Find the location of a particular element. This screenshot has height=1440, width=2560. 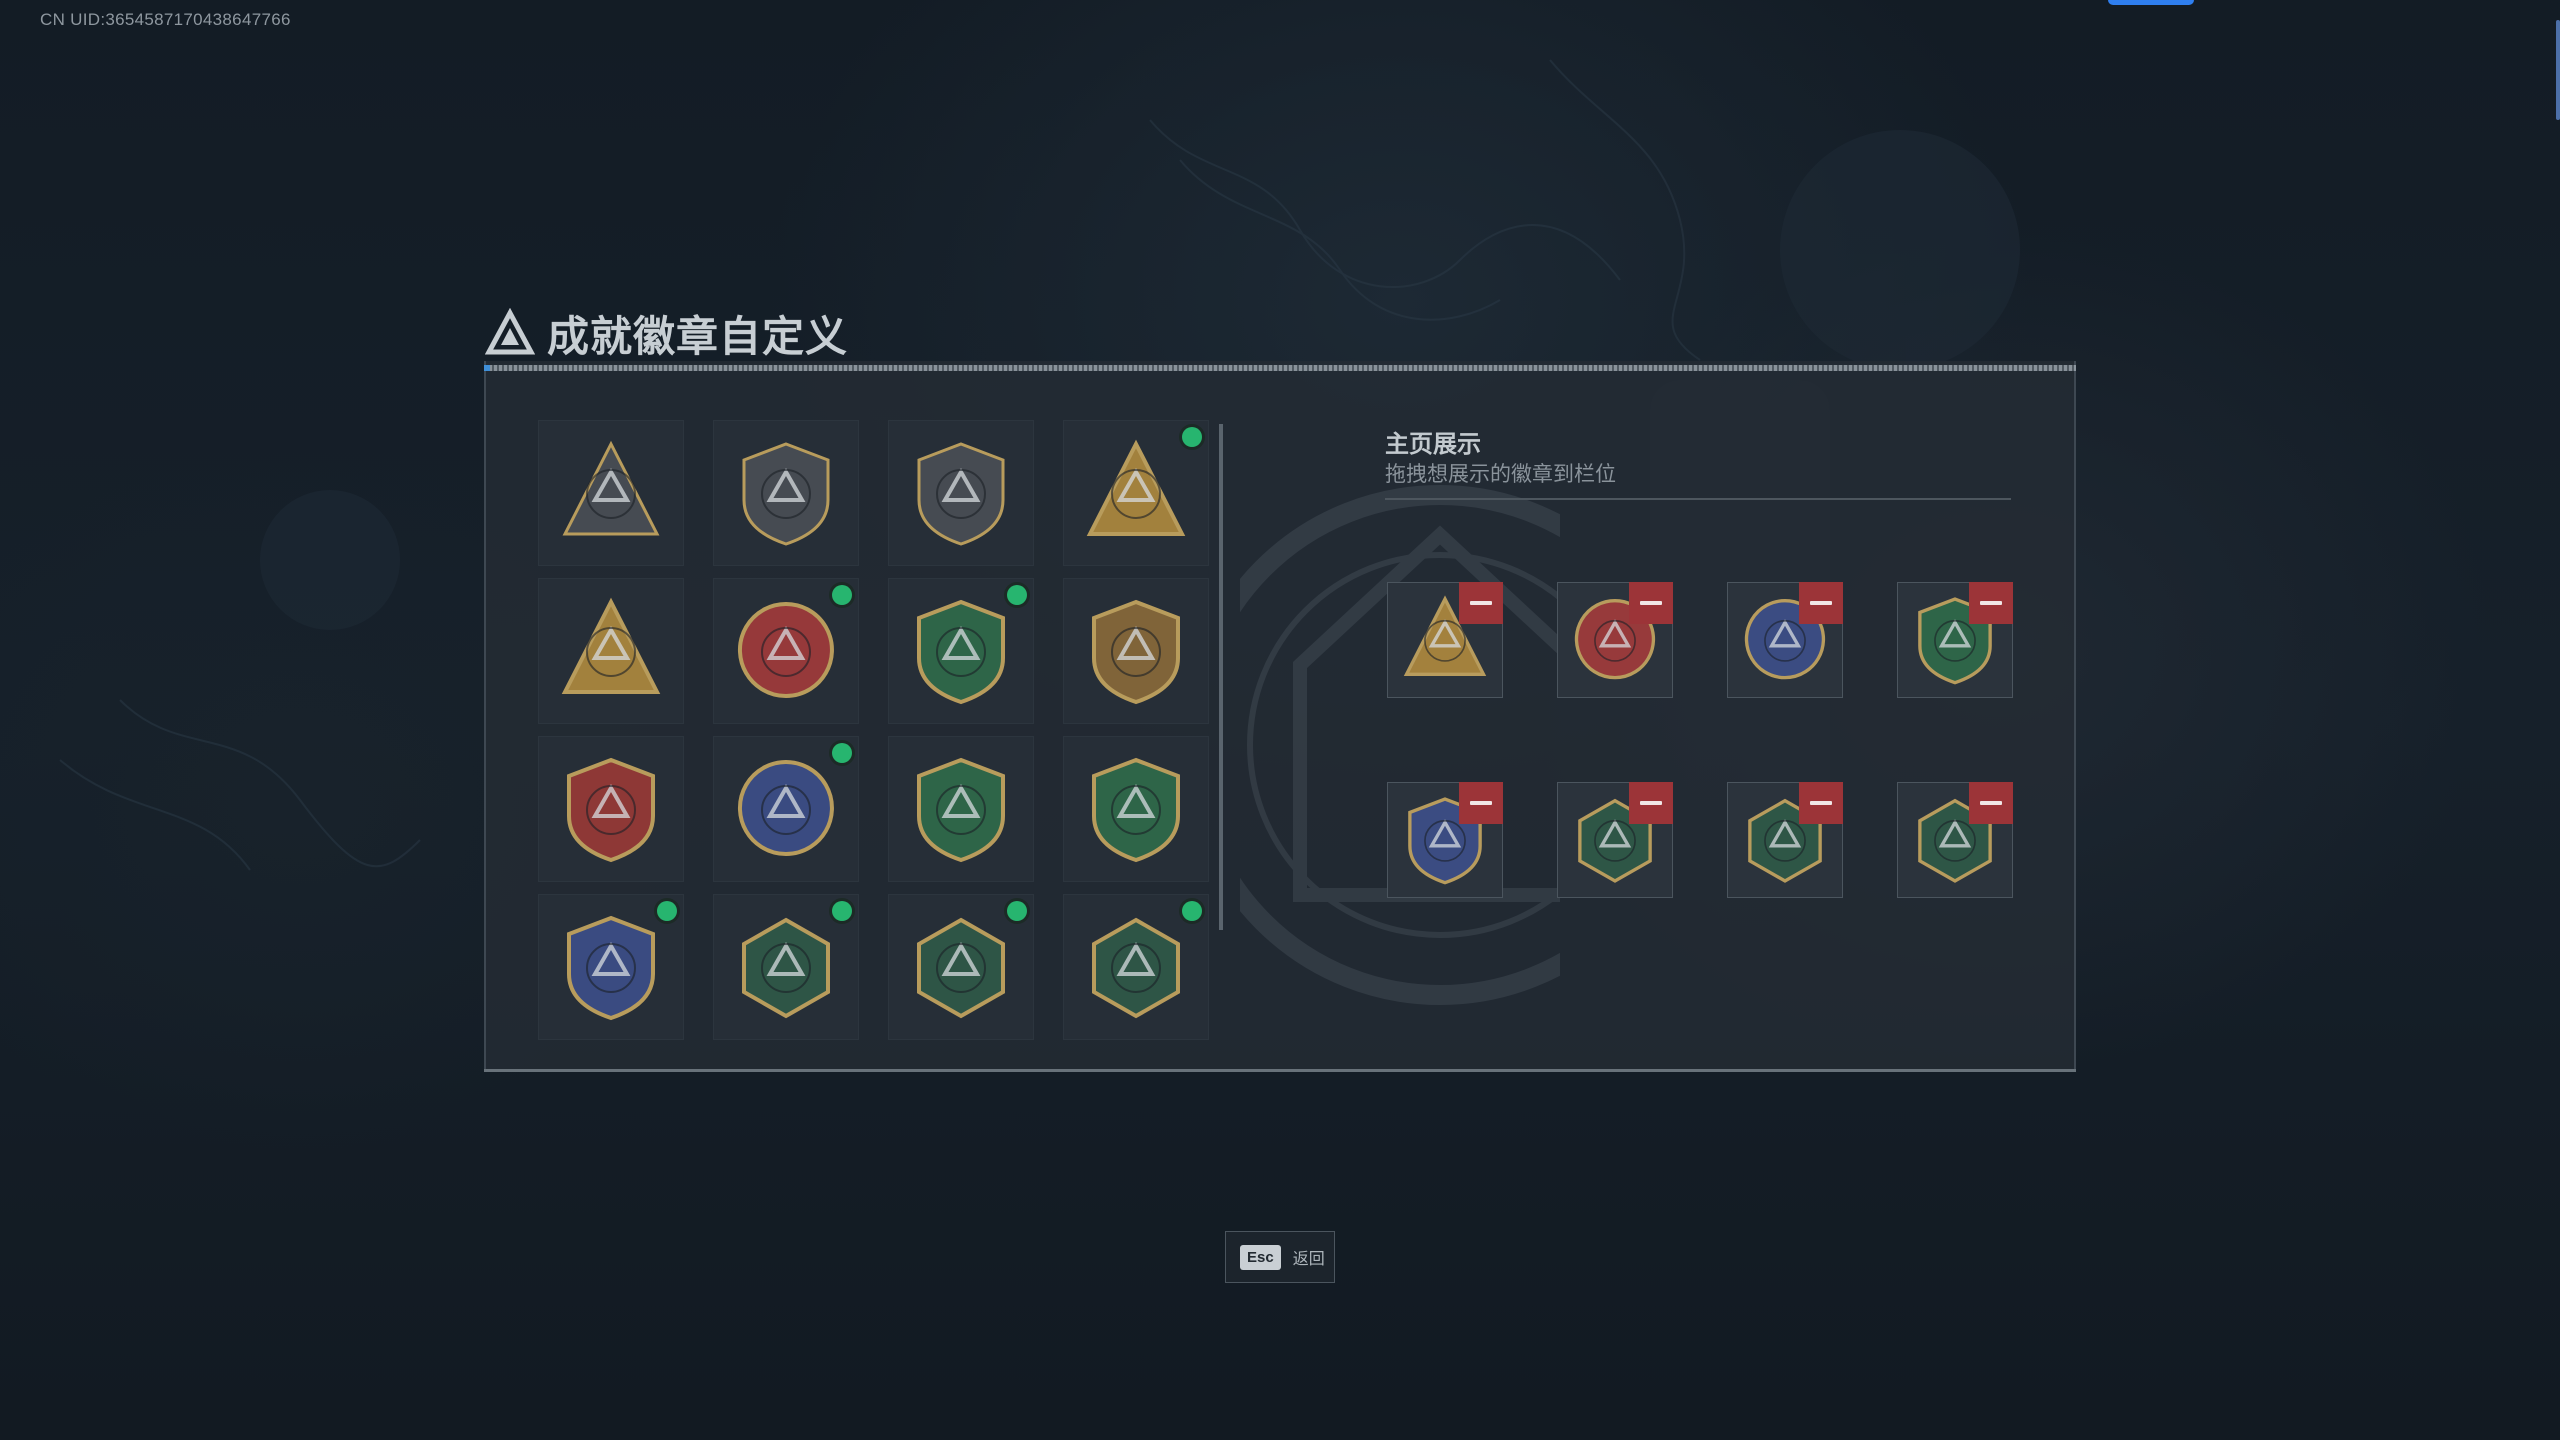

back-button: Esc 返回 is located at coordinates (1280, 1257).